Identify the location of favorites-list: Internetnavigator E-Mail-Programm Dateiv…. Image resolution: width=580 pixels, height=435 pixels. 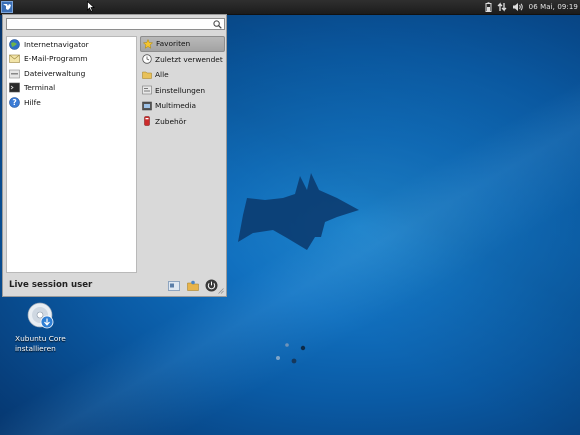
(71, 154).